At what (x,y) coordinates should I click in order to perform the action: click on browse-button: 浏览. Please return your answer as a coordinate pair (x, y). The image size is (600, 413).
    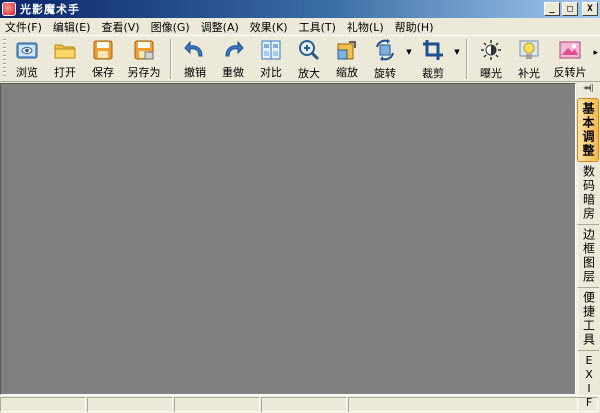
    Looking at the image, I should click on (27, 58).